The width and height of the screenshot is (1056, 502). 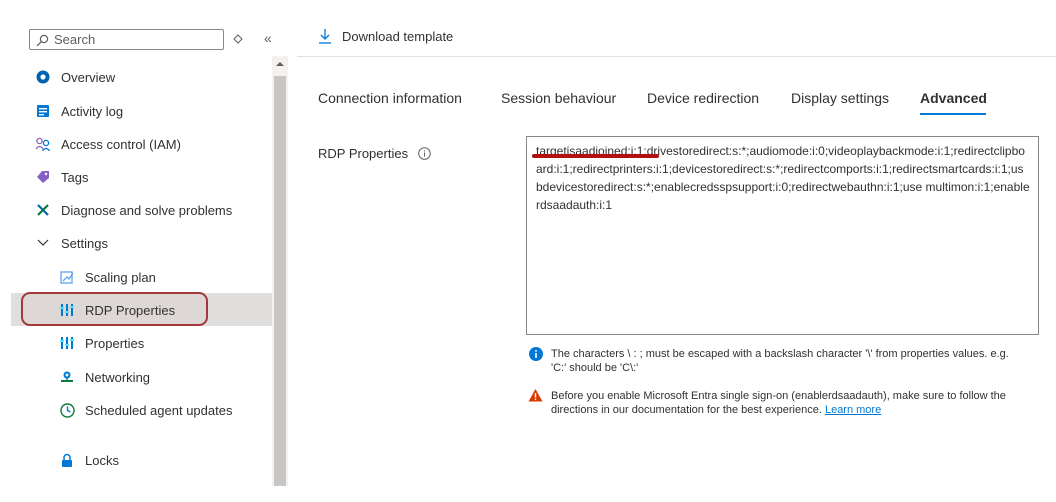 What do you see at coordinates (88, 77) in the screenshot?
I see `sidebar-item-label: Overview` at bounding box center [88, 77].